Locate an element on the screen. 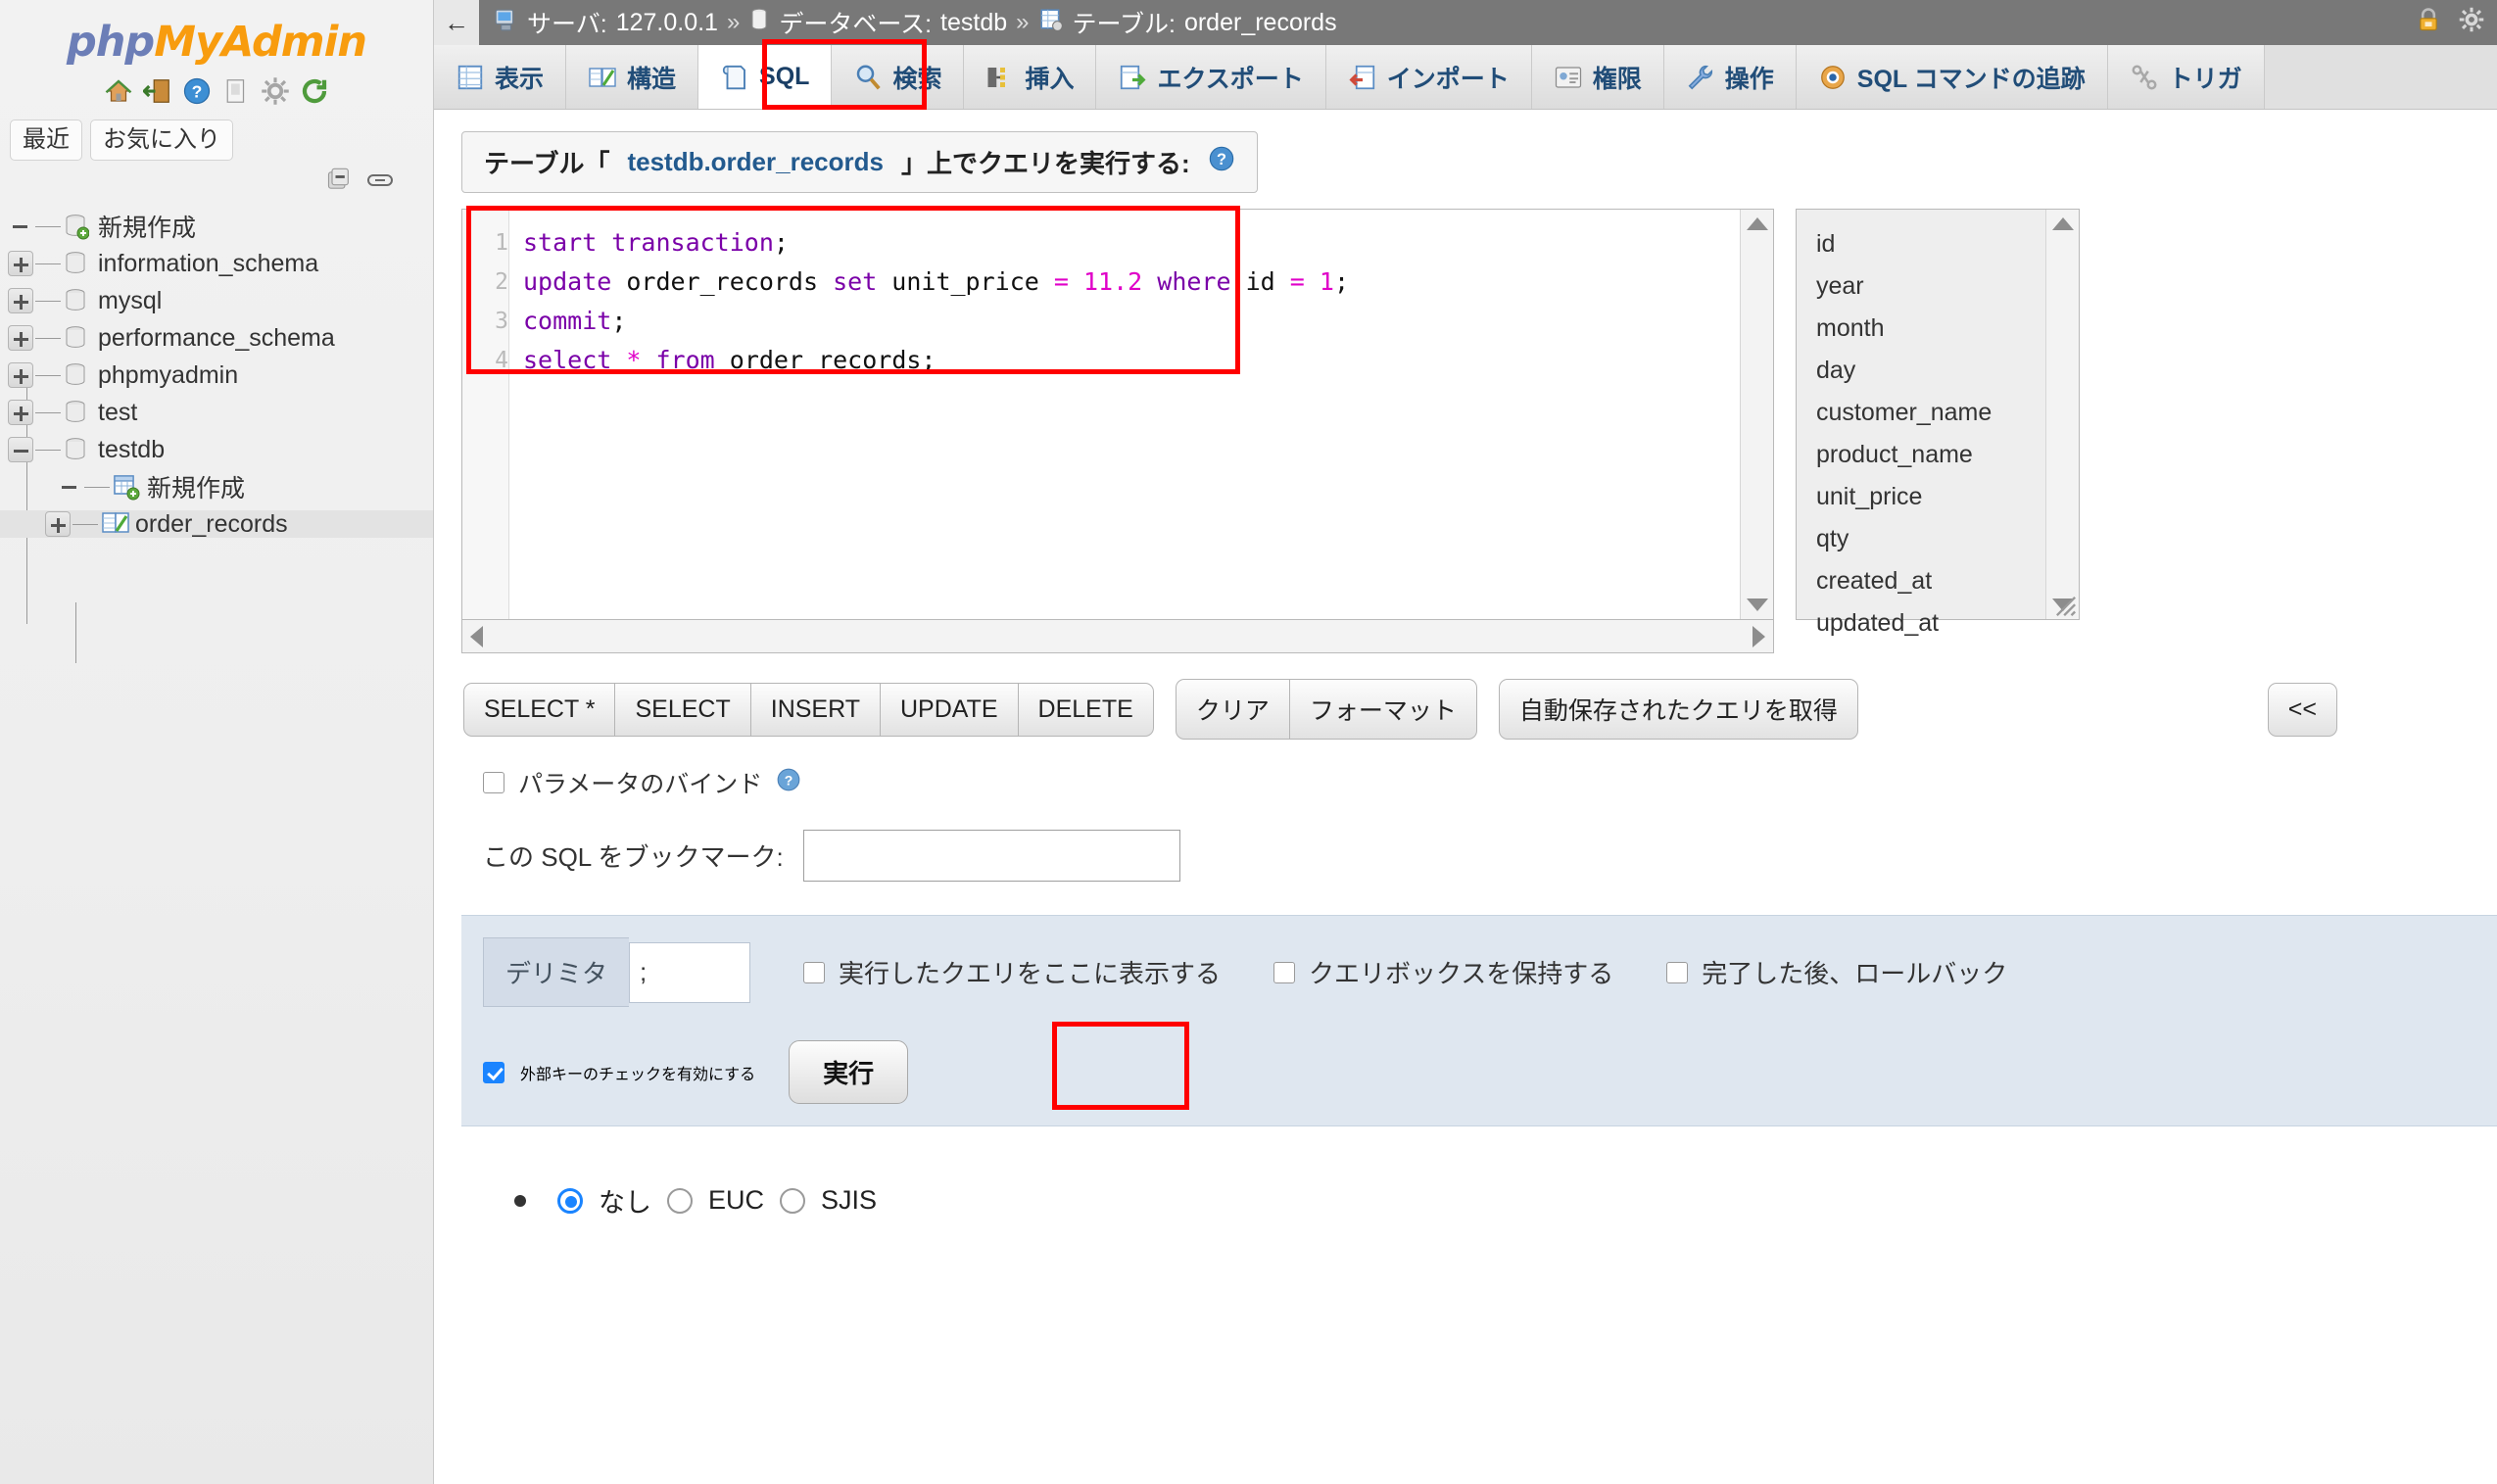  tab-tracking: SQL コマンドの追跡 is located at coordinates (1952, 77).